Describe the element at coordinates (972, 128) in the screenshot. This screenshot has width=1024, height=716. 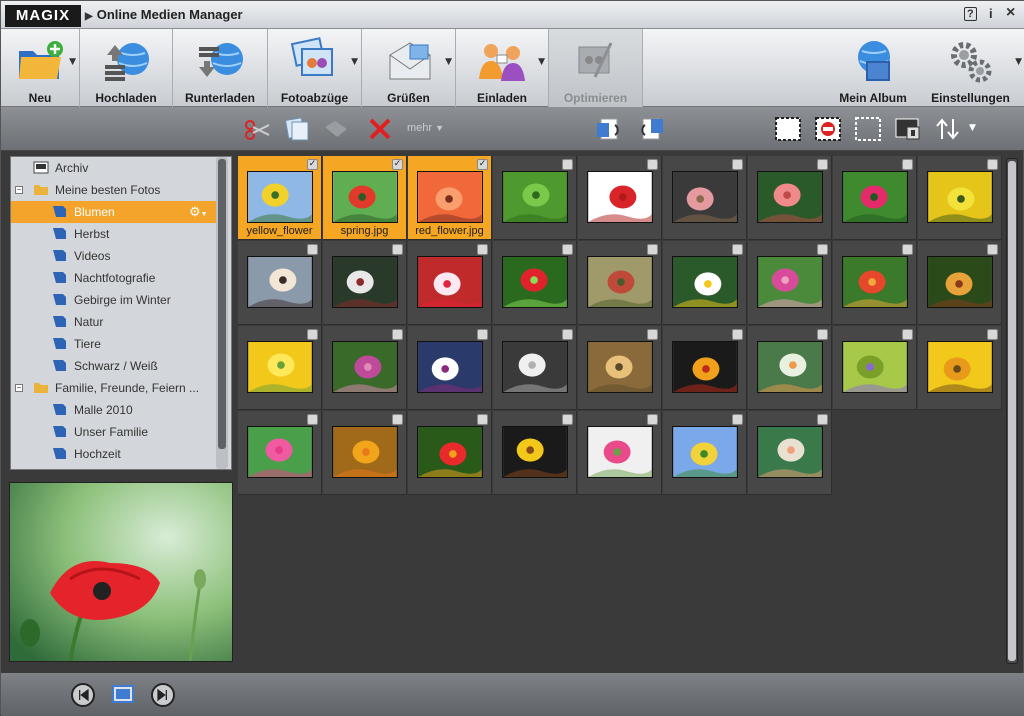
I see `sort-dropdown-icon: ▼` at that location.